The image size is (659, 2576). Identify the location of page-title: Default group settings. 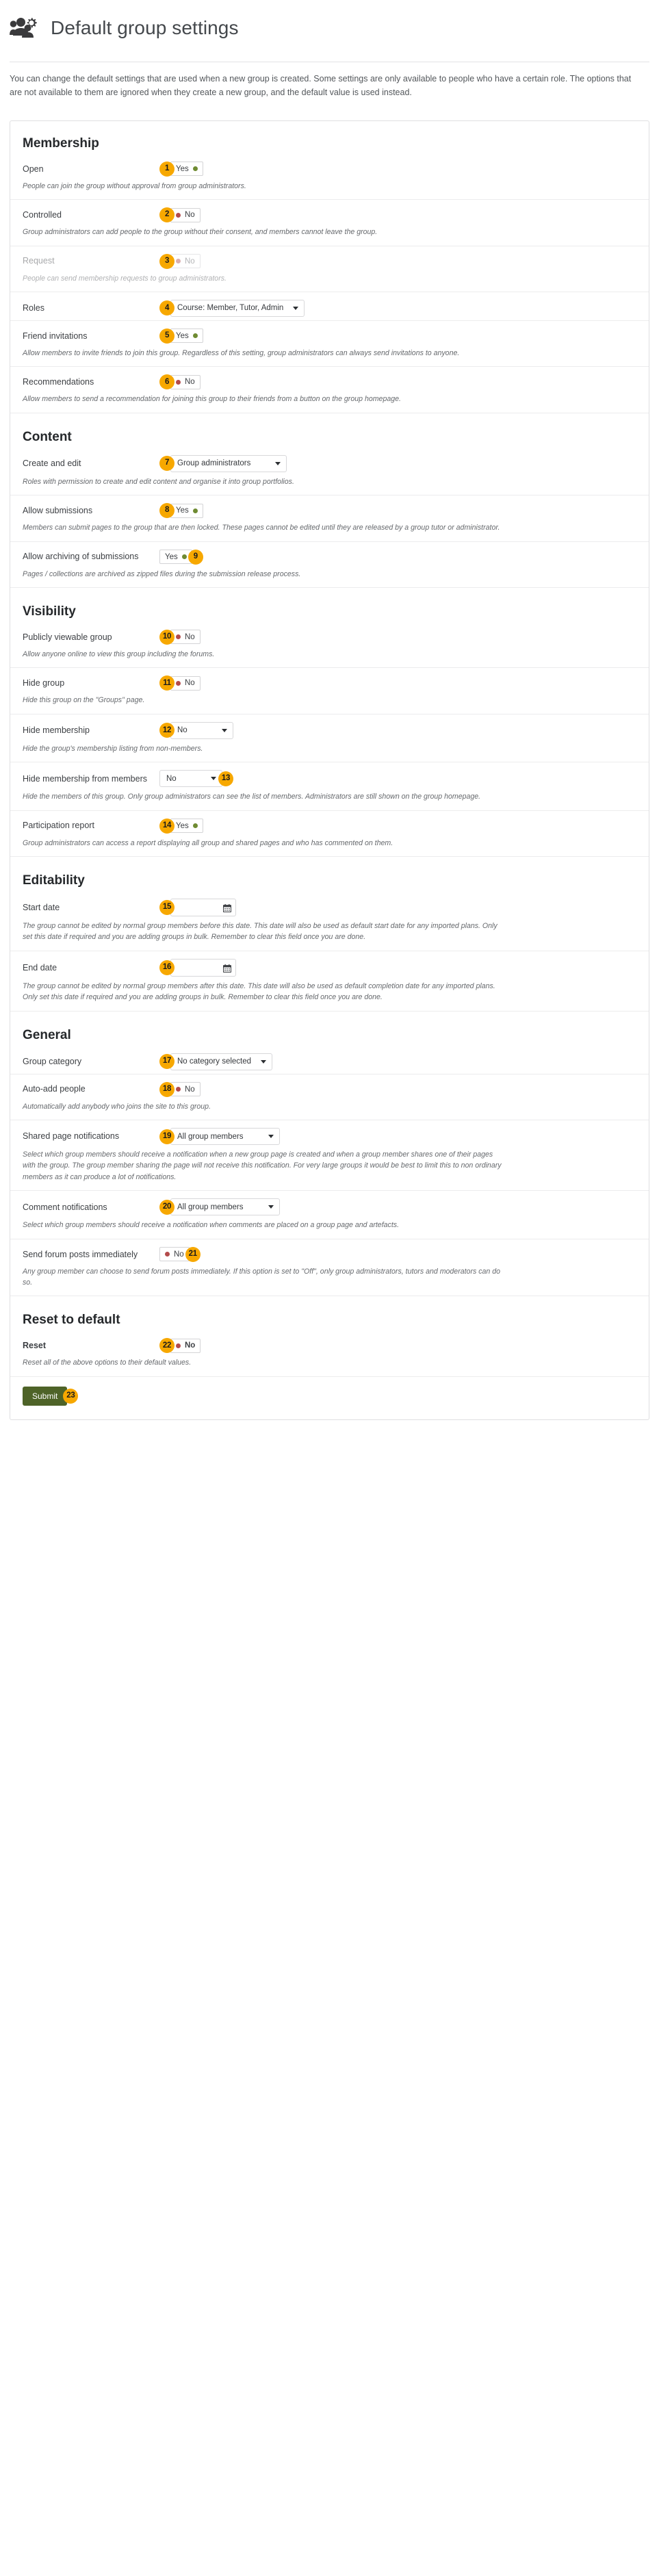
(145, 27).